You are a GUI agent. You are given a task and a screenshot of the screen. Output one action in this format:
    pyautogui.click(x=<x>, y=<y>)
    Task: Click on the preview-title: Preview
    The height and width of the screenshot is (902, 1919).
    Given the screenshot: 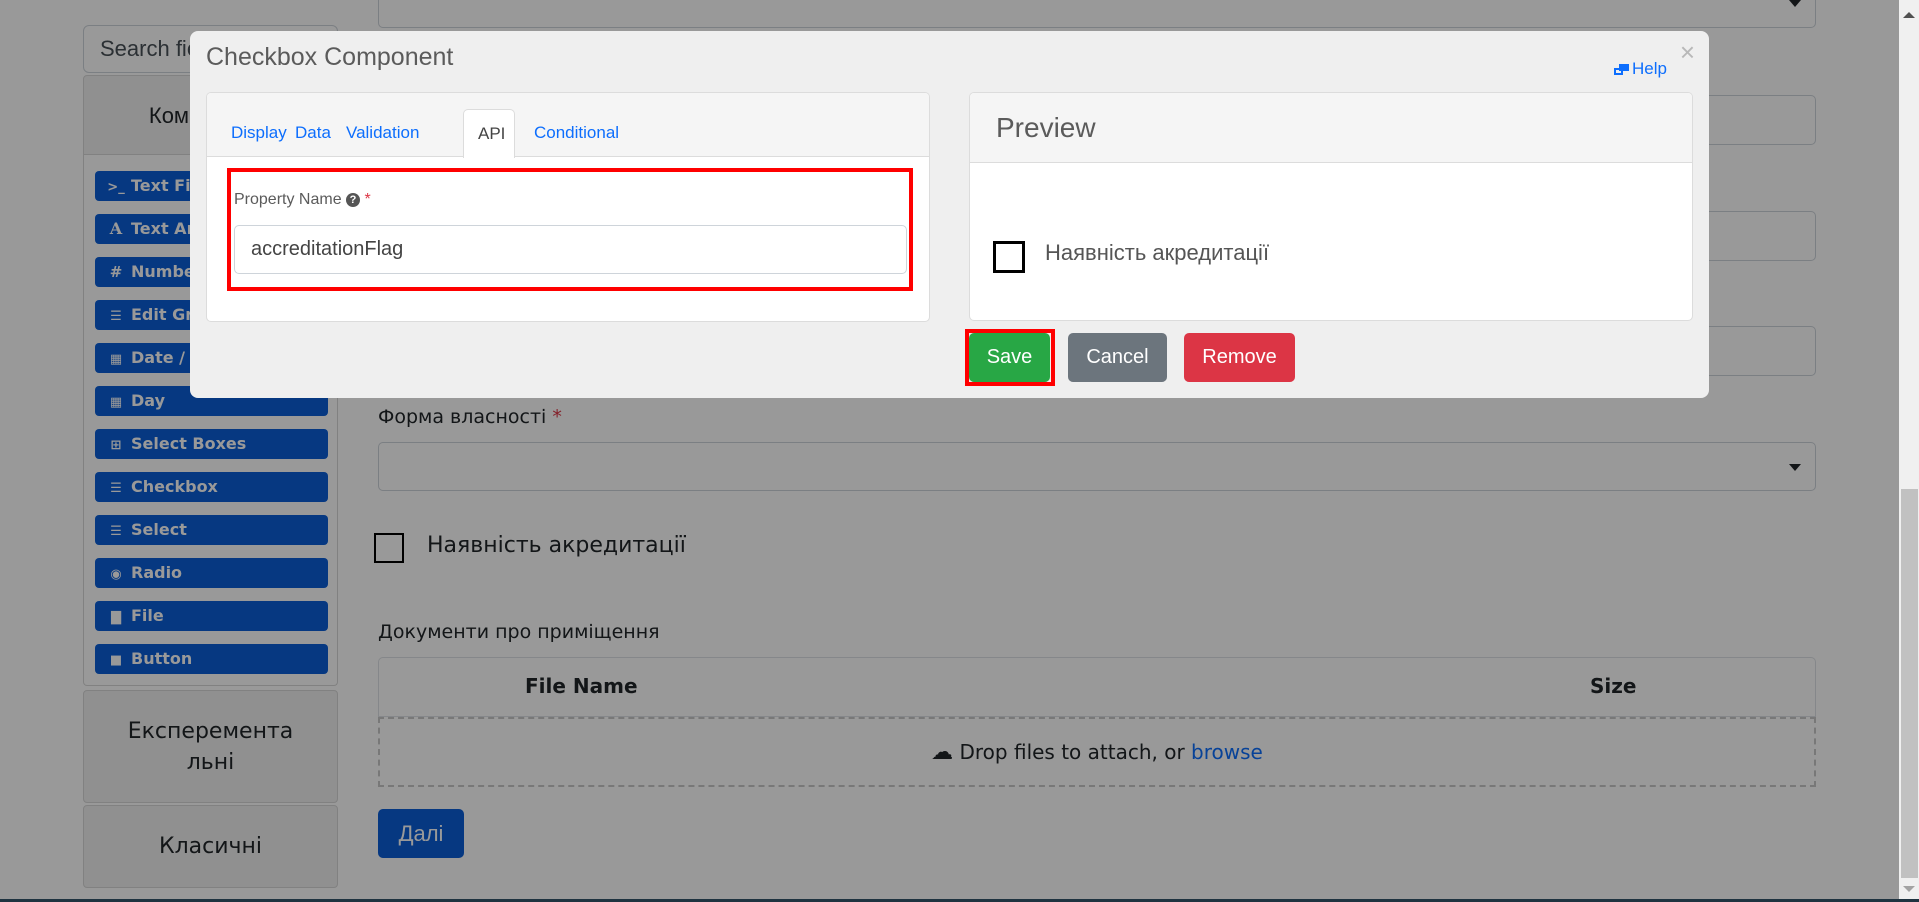 What is the action you would take?
    pyautogui.click(x=1331, y=128)
    